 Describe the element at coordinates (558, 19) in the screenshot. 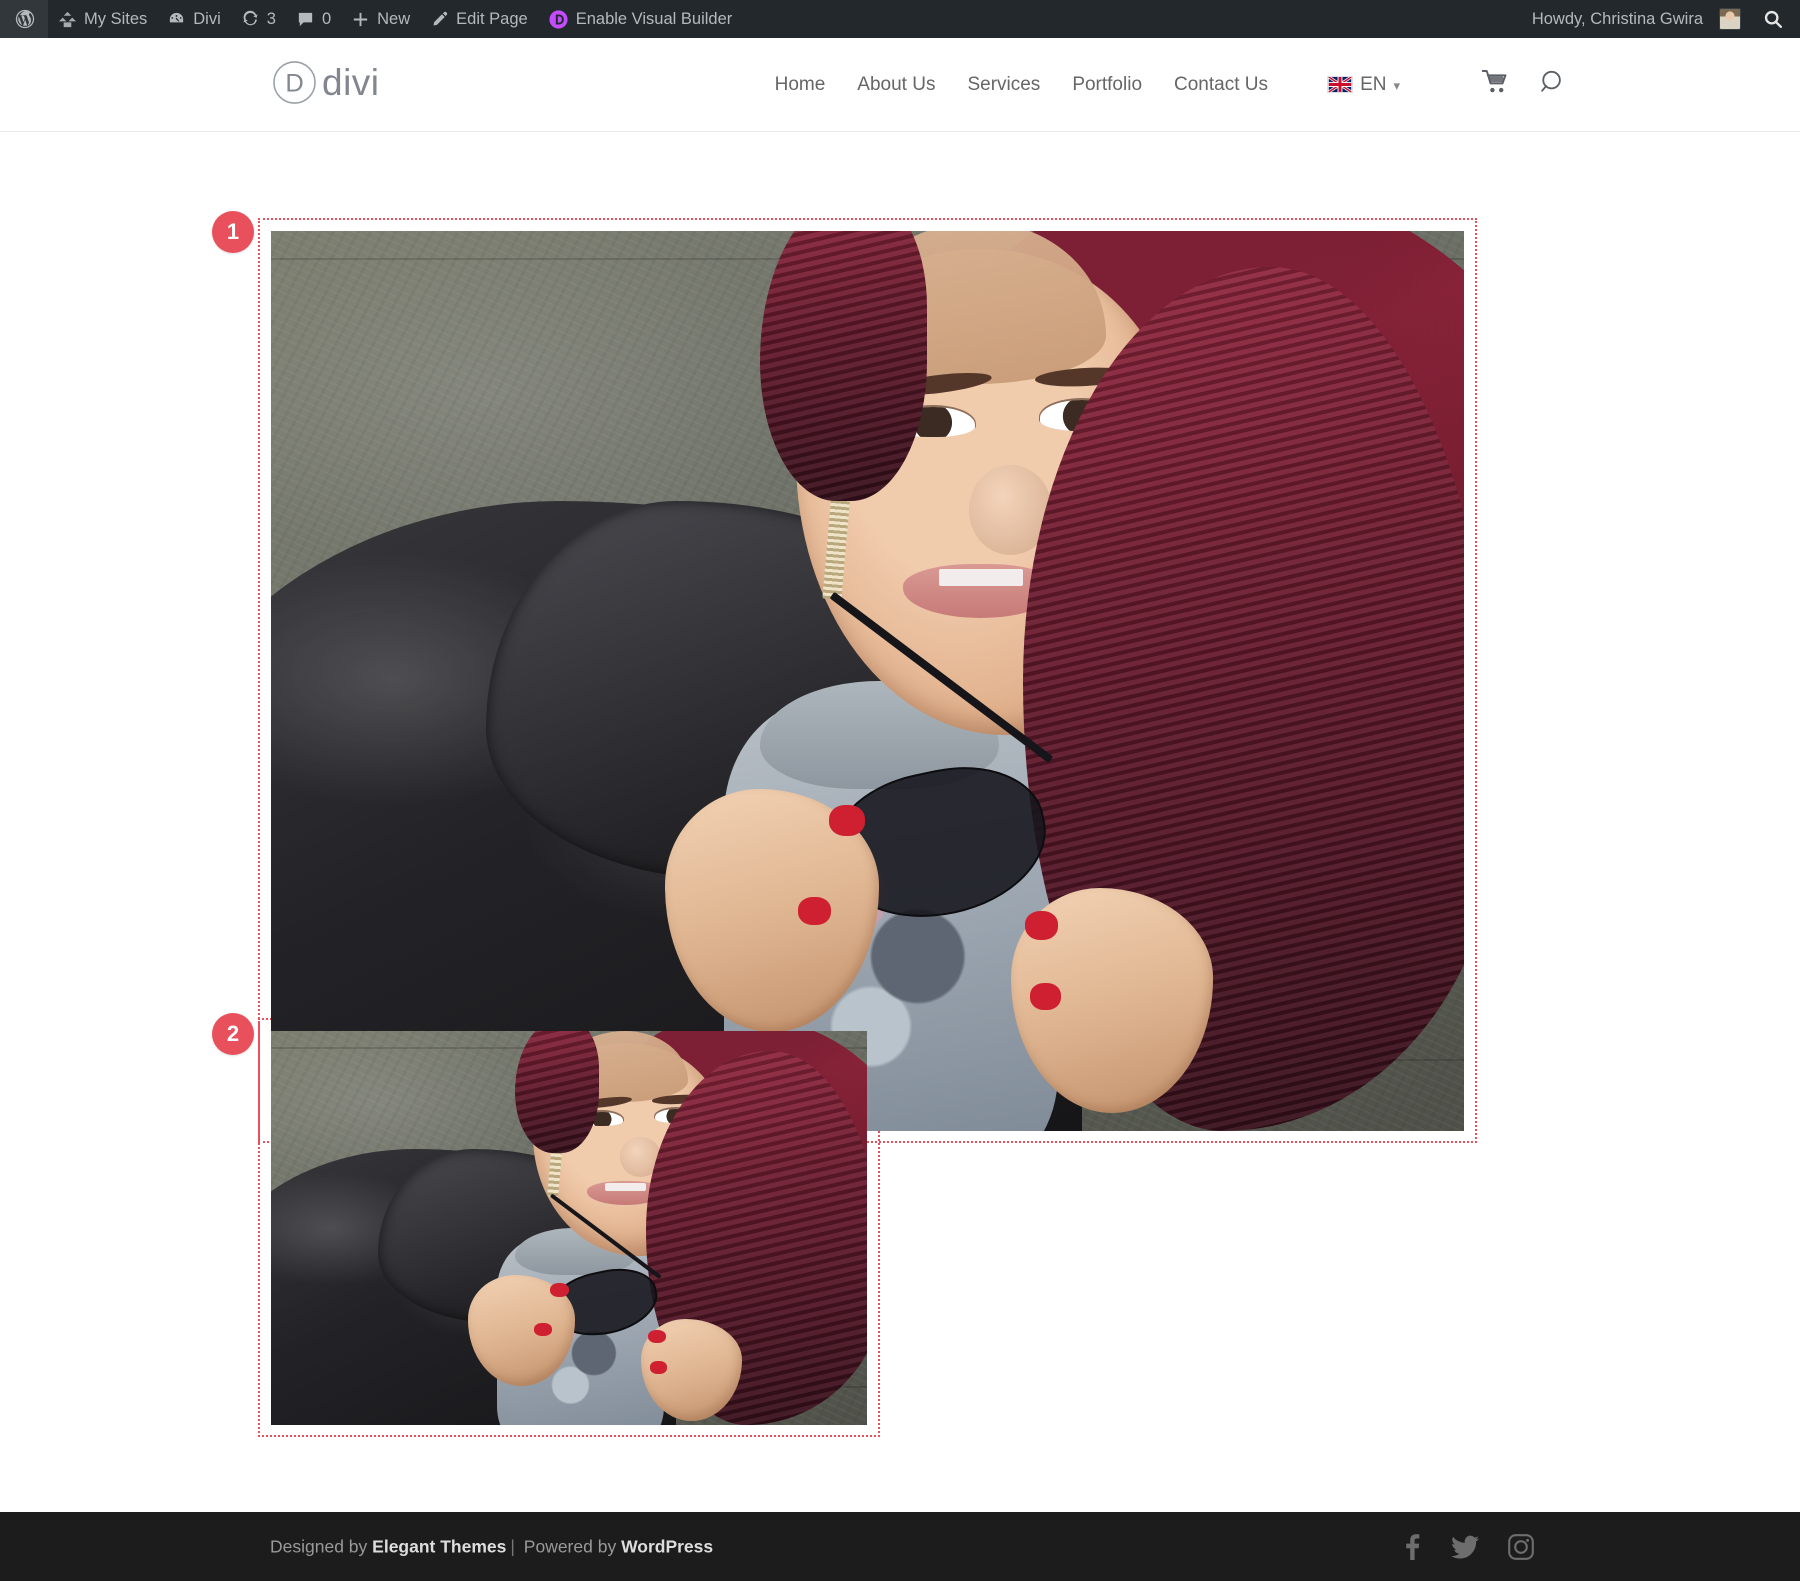

I see `divi-builder-icon` at that location.